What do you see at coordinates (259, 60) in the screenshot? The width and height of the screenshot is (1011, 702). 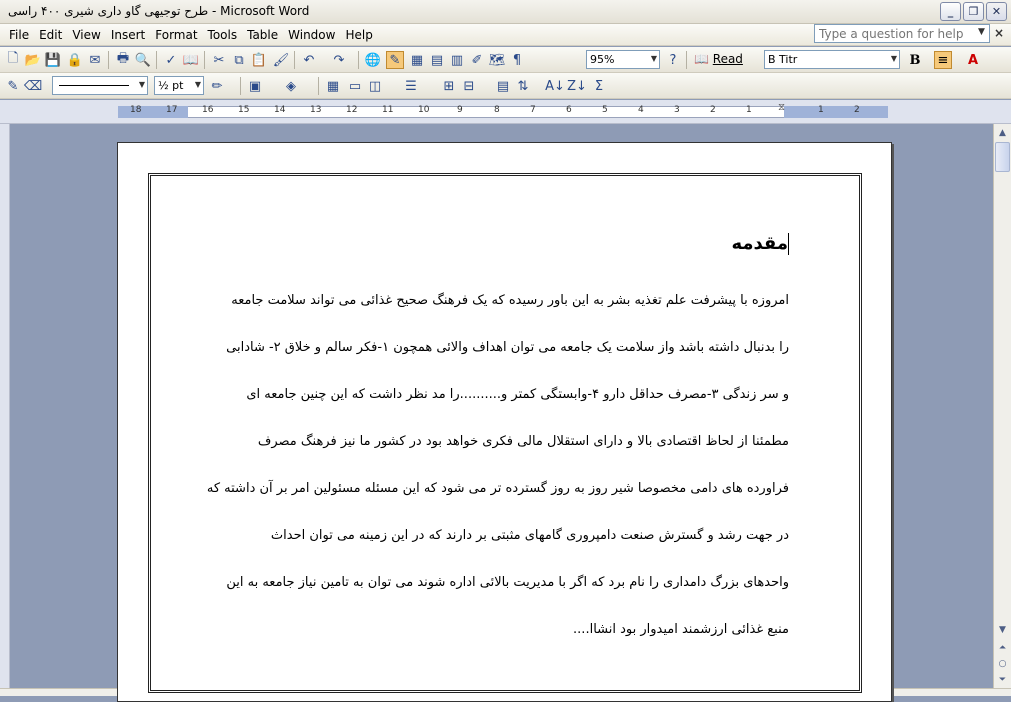 I see `paste-icon: 📋` at bounding box center [259, 60].